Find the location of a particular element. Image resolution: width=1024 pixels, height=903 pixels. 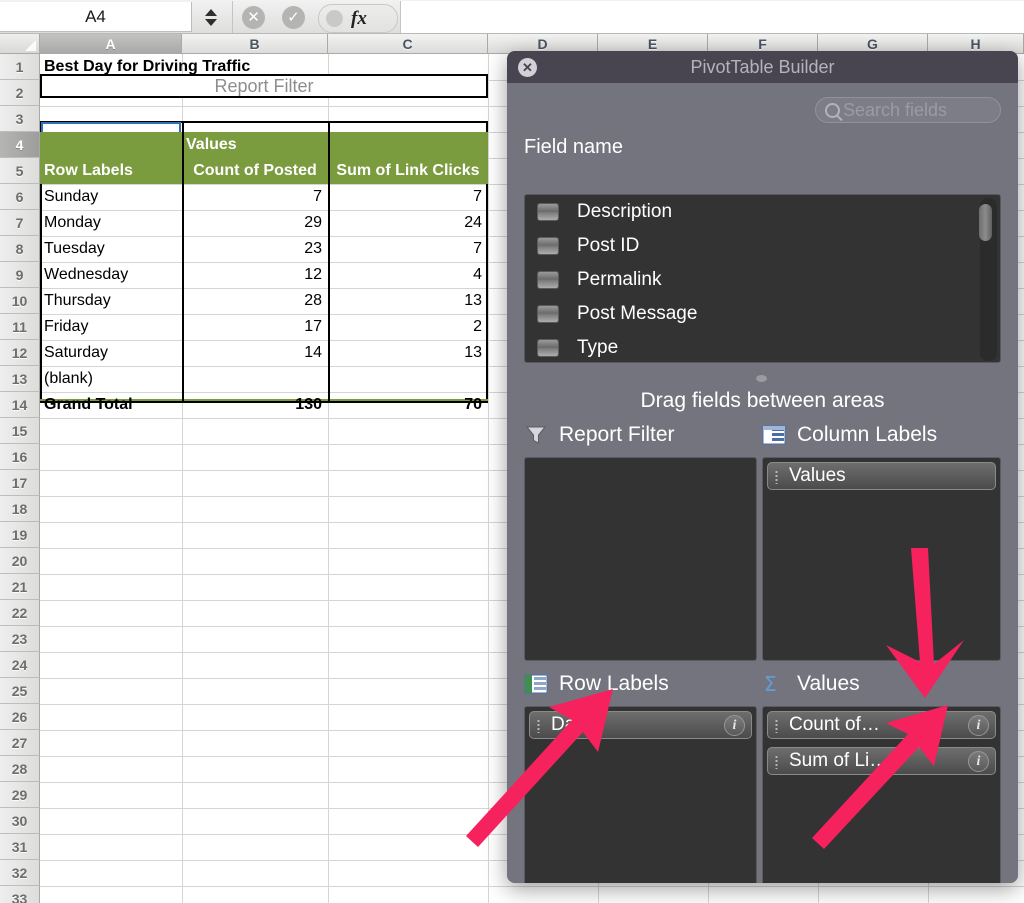

resize-grip-icon is located at coordinates (761, 378).